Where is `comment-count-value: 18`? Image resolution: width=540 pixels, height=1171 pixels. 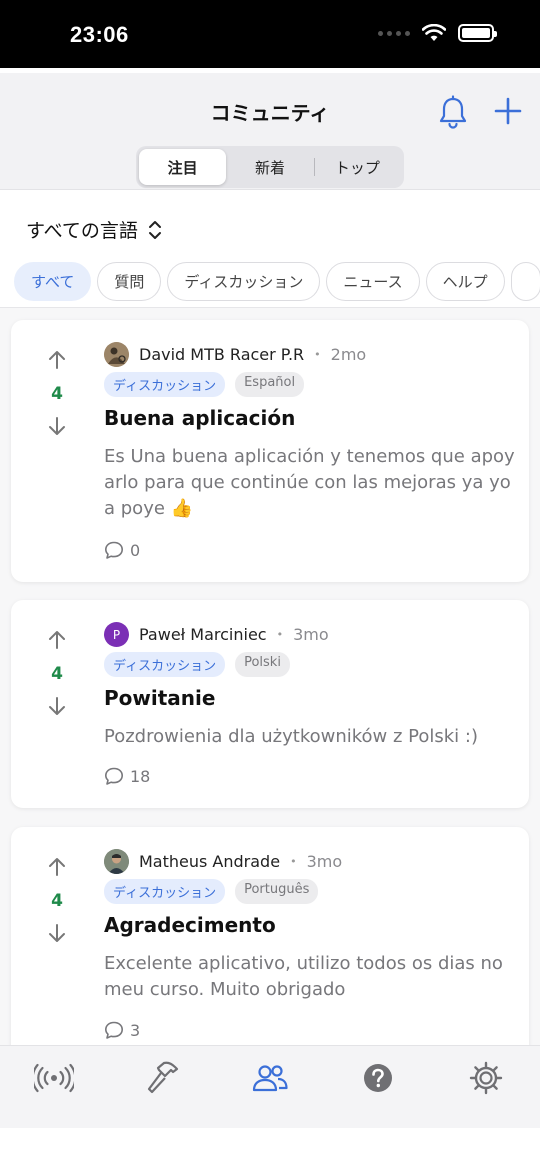
comment-count-value: 18 is located at coordinates (140, 776).